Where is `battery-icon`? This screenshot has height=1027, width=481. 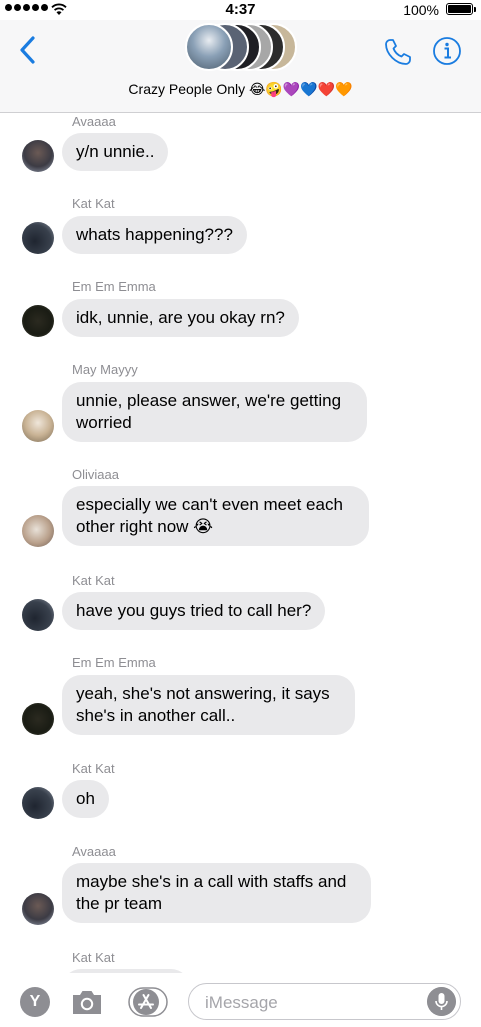 battery-icon is located at coordinates (461, 9).